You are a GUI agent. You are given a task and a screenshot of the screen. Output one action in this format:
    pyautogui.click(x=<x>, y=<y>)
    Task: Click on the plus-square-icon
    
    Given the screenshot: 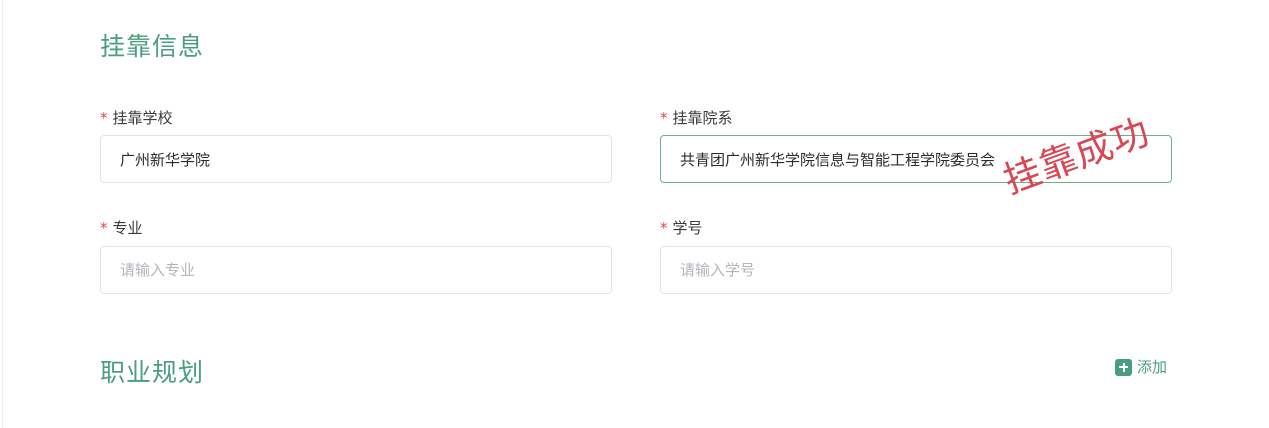 What is the action you would take?
    pyautogui.click(x=1123, y=367)
    